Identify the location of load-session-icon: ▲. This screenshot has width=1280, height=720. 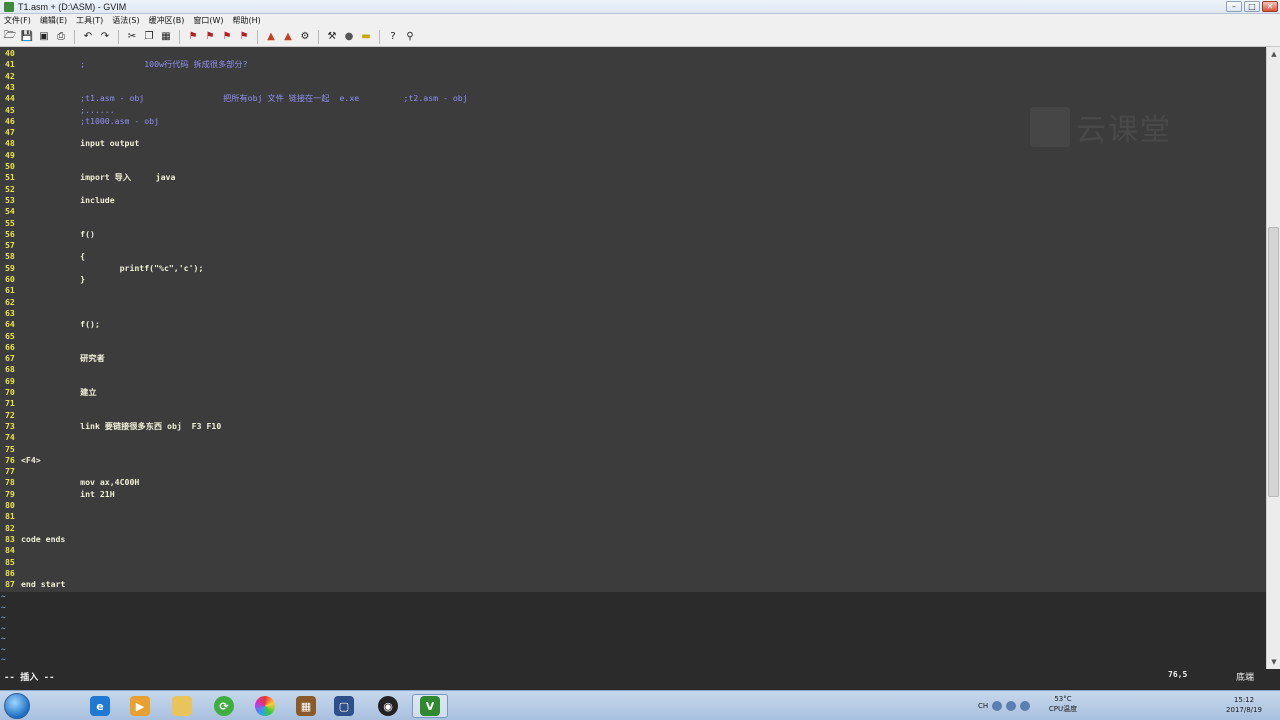
(271, 37).